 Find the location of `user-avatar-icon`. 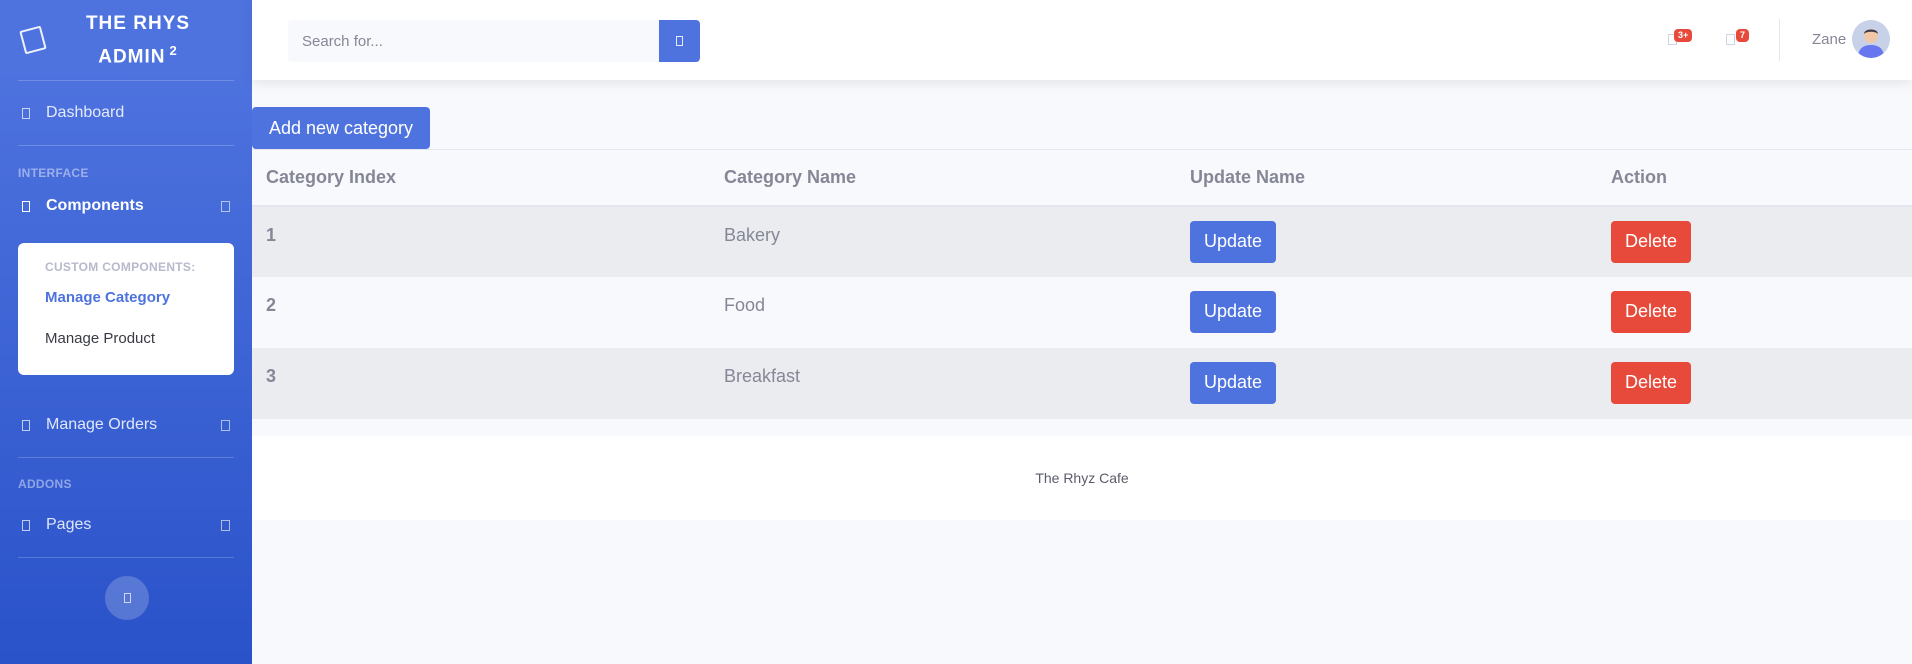

user-avatar-icon is located at coordinates (1871, 39).